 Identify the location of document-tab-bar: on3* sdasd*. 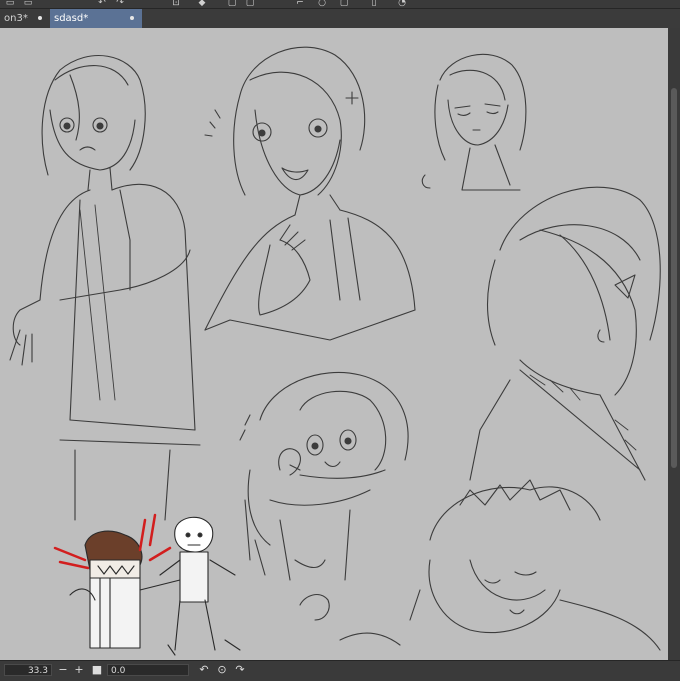
(340, 18).